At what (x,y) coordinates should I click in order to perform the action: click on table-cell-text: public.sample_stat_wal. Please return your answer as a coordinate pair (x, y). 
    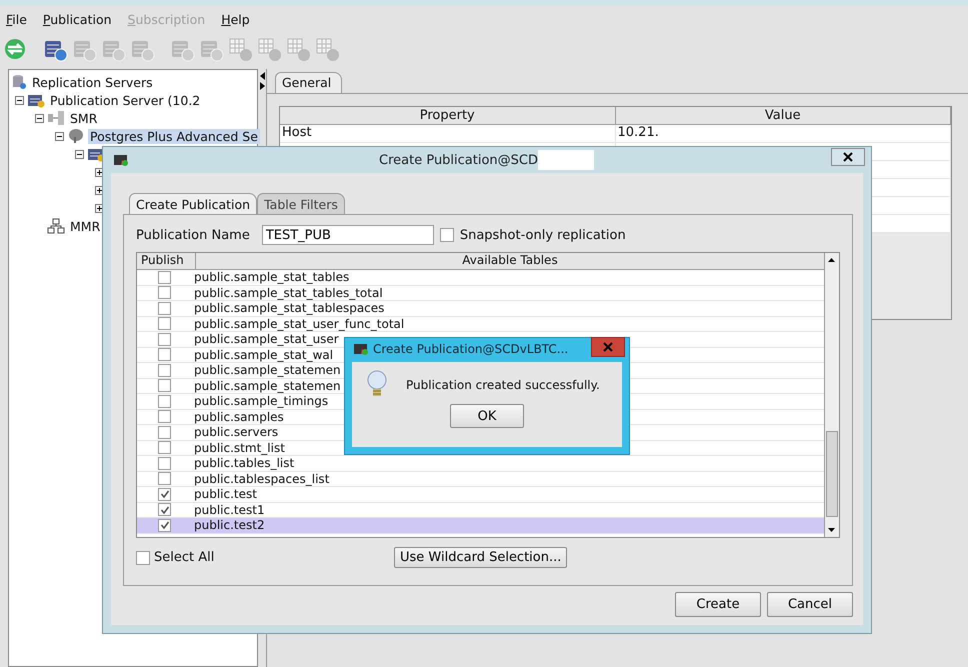
    Looking at the image, I should click on (263, 355).